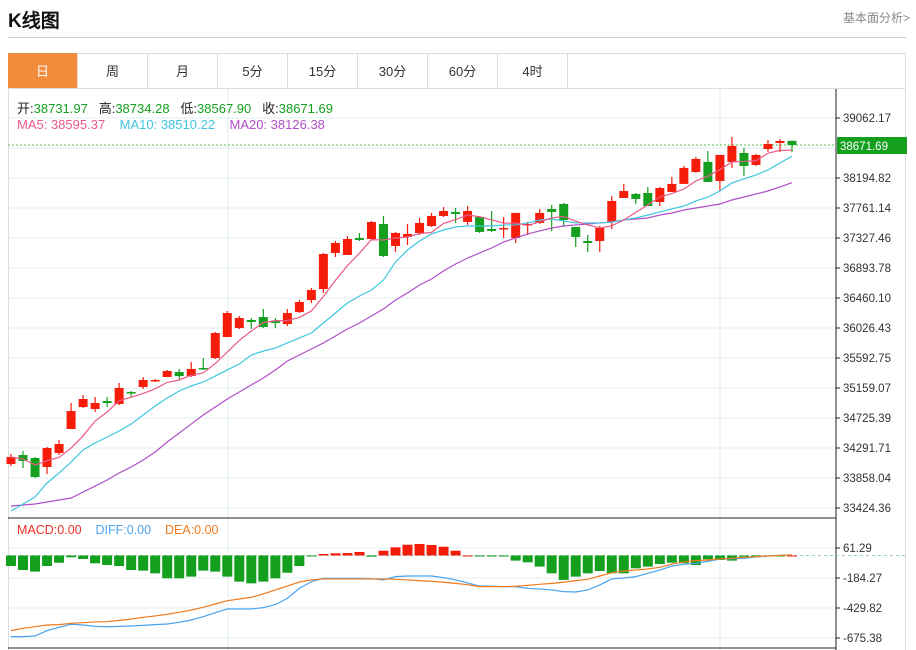 This screenshot has width=916, height=650. Describe the element at coordinates (867, 179) in the screenshot. I see `y-tick-label: 38194.82` at that location.